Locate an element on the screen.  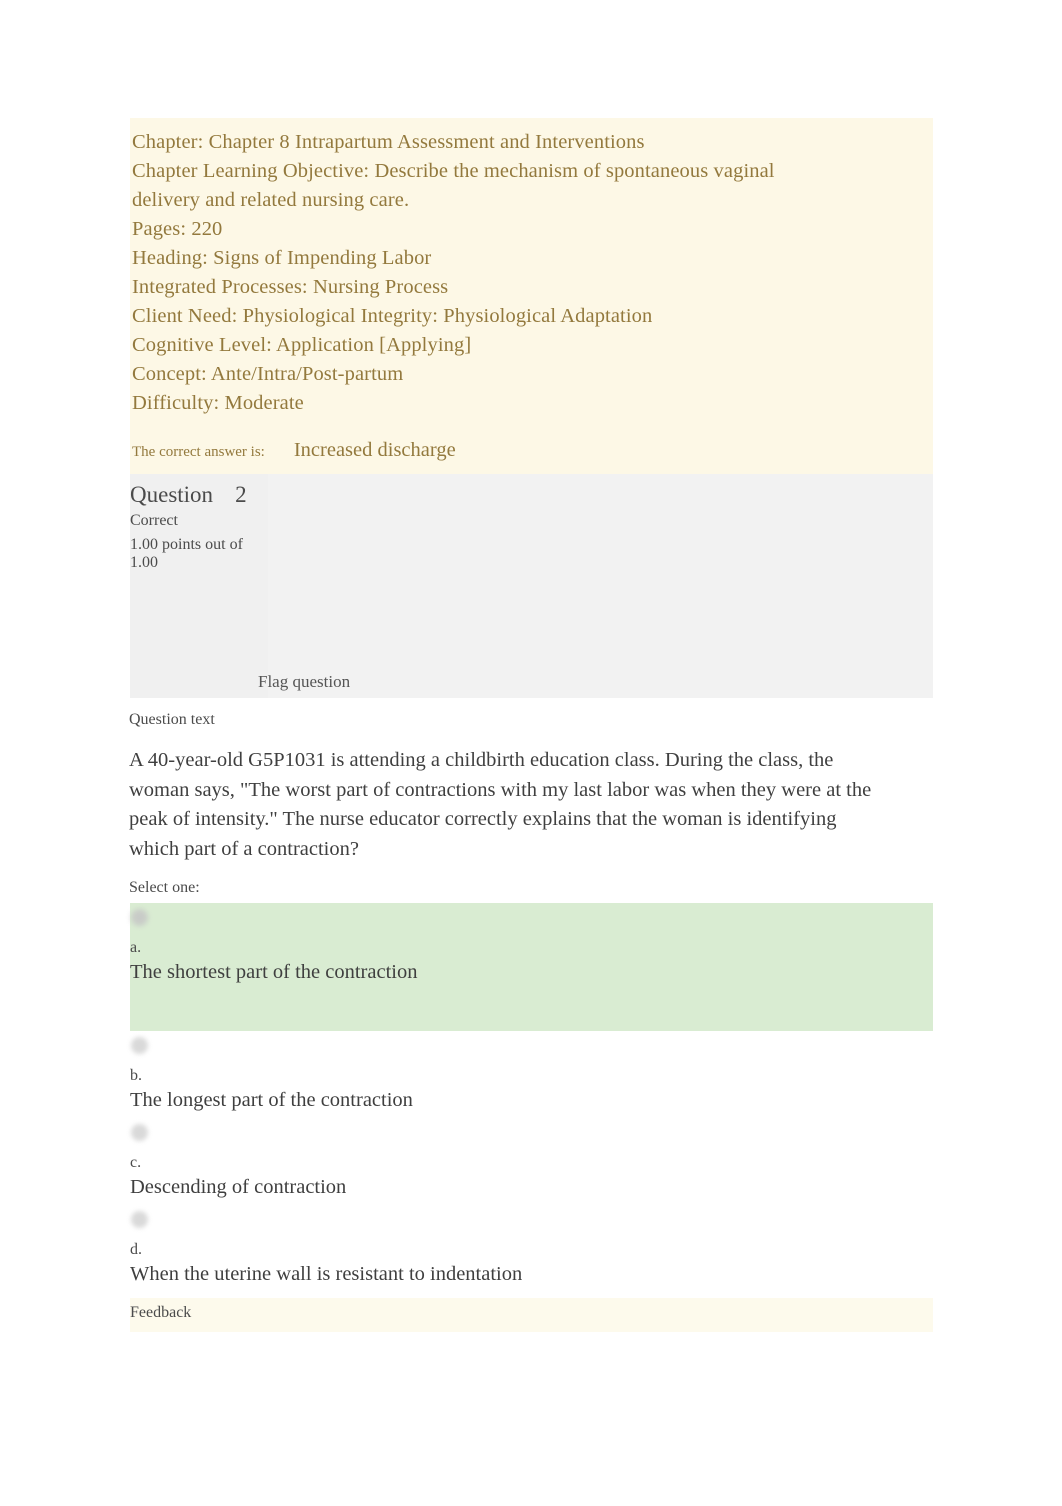
question-points: 1.00 points out of 1.00 is located at coordinates (186, 553).